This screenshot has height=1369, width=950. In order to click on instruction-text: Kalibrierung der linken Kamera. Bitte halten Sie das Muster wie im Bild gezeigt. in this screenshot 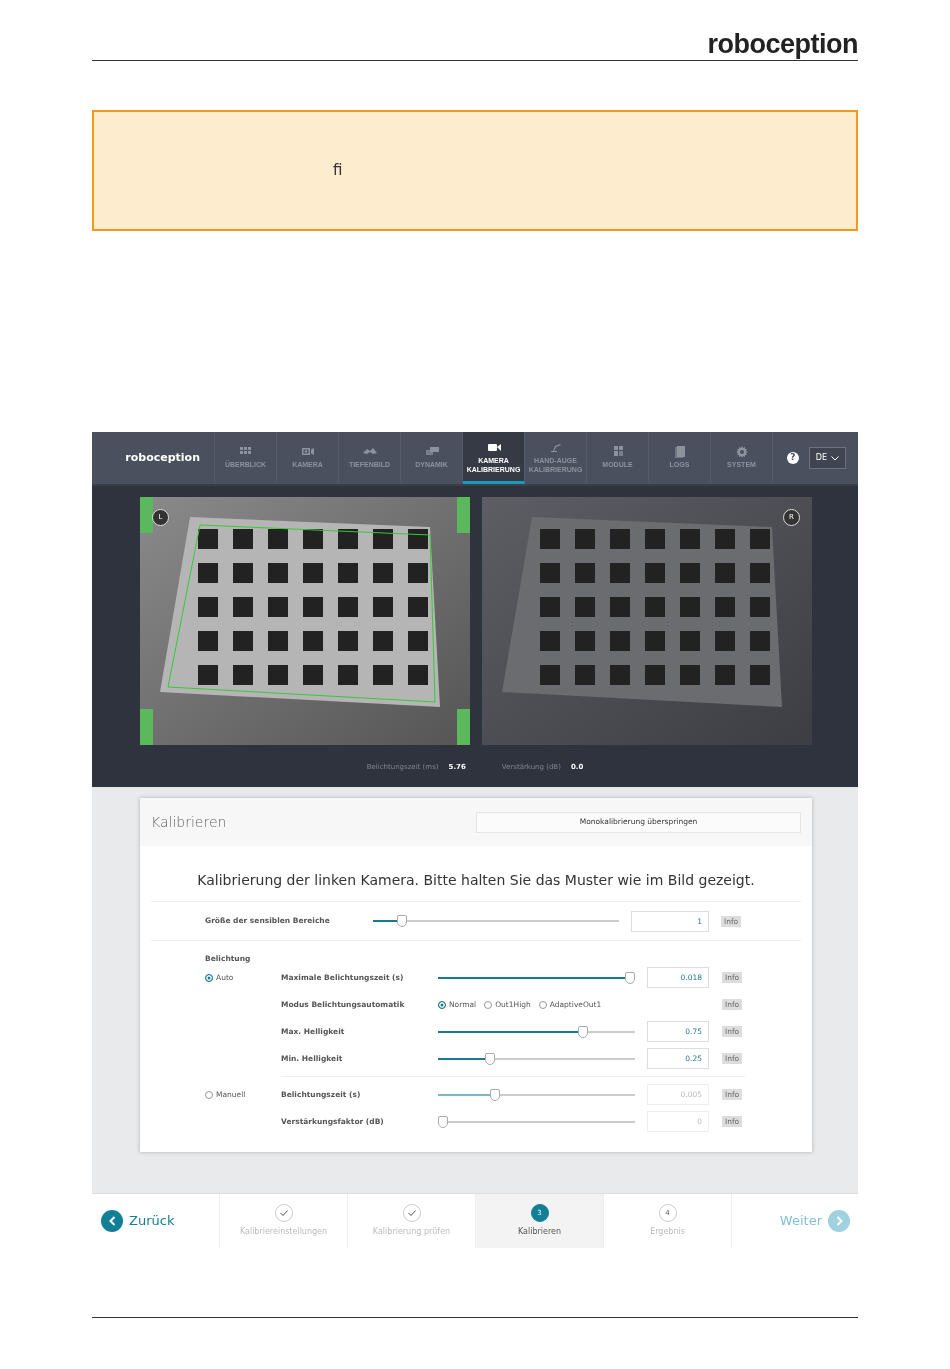, I will do `click(476, 880)`.